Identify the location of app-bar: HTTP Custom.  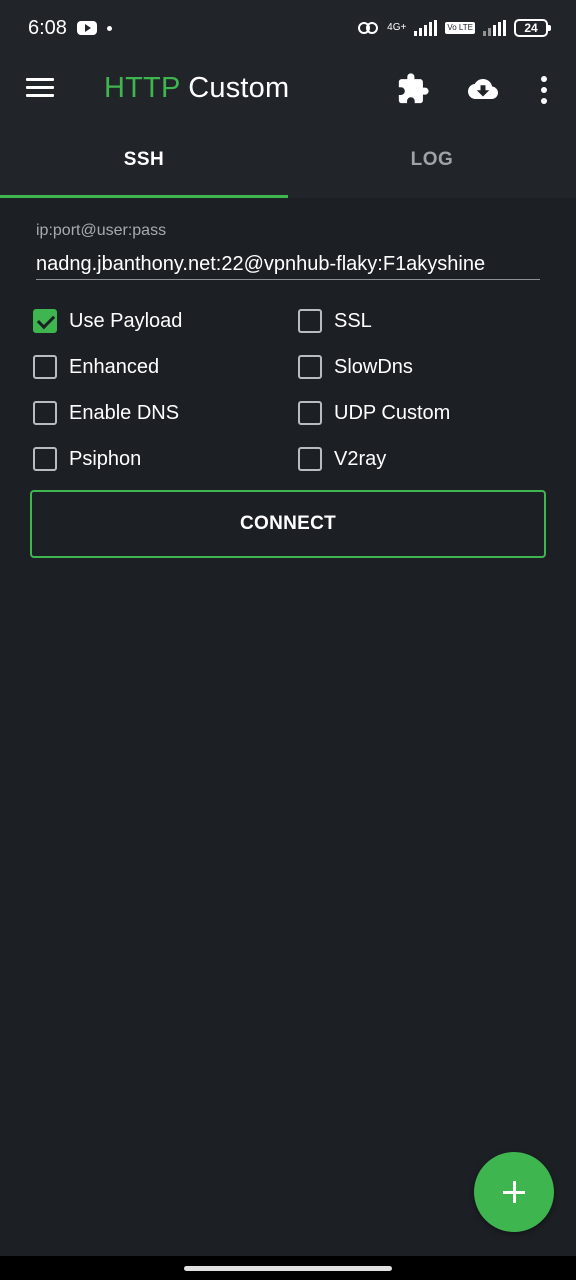
(288, 89).